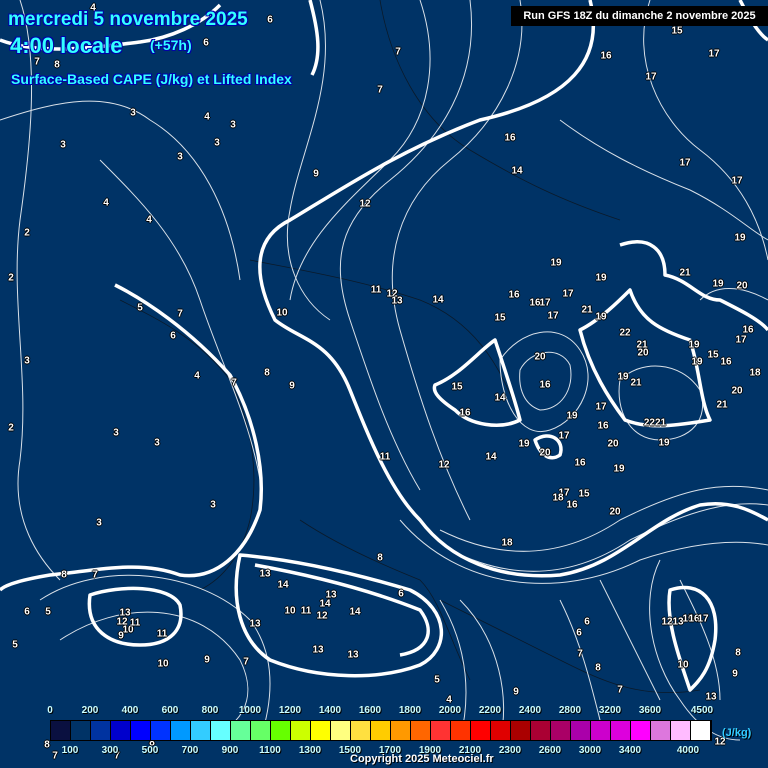 Image resolution: width=768 pixels, height=768 pixels. I want to click on legend-bottom-label: 2300, so click(510, 750).